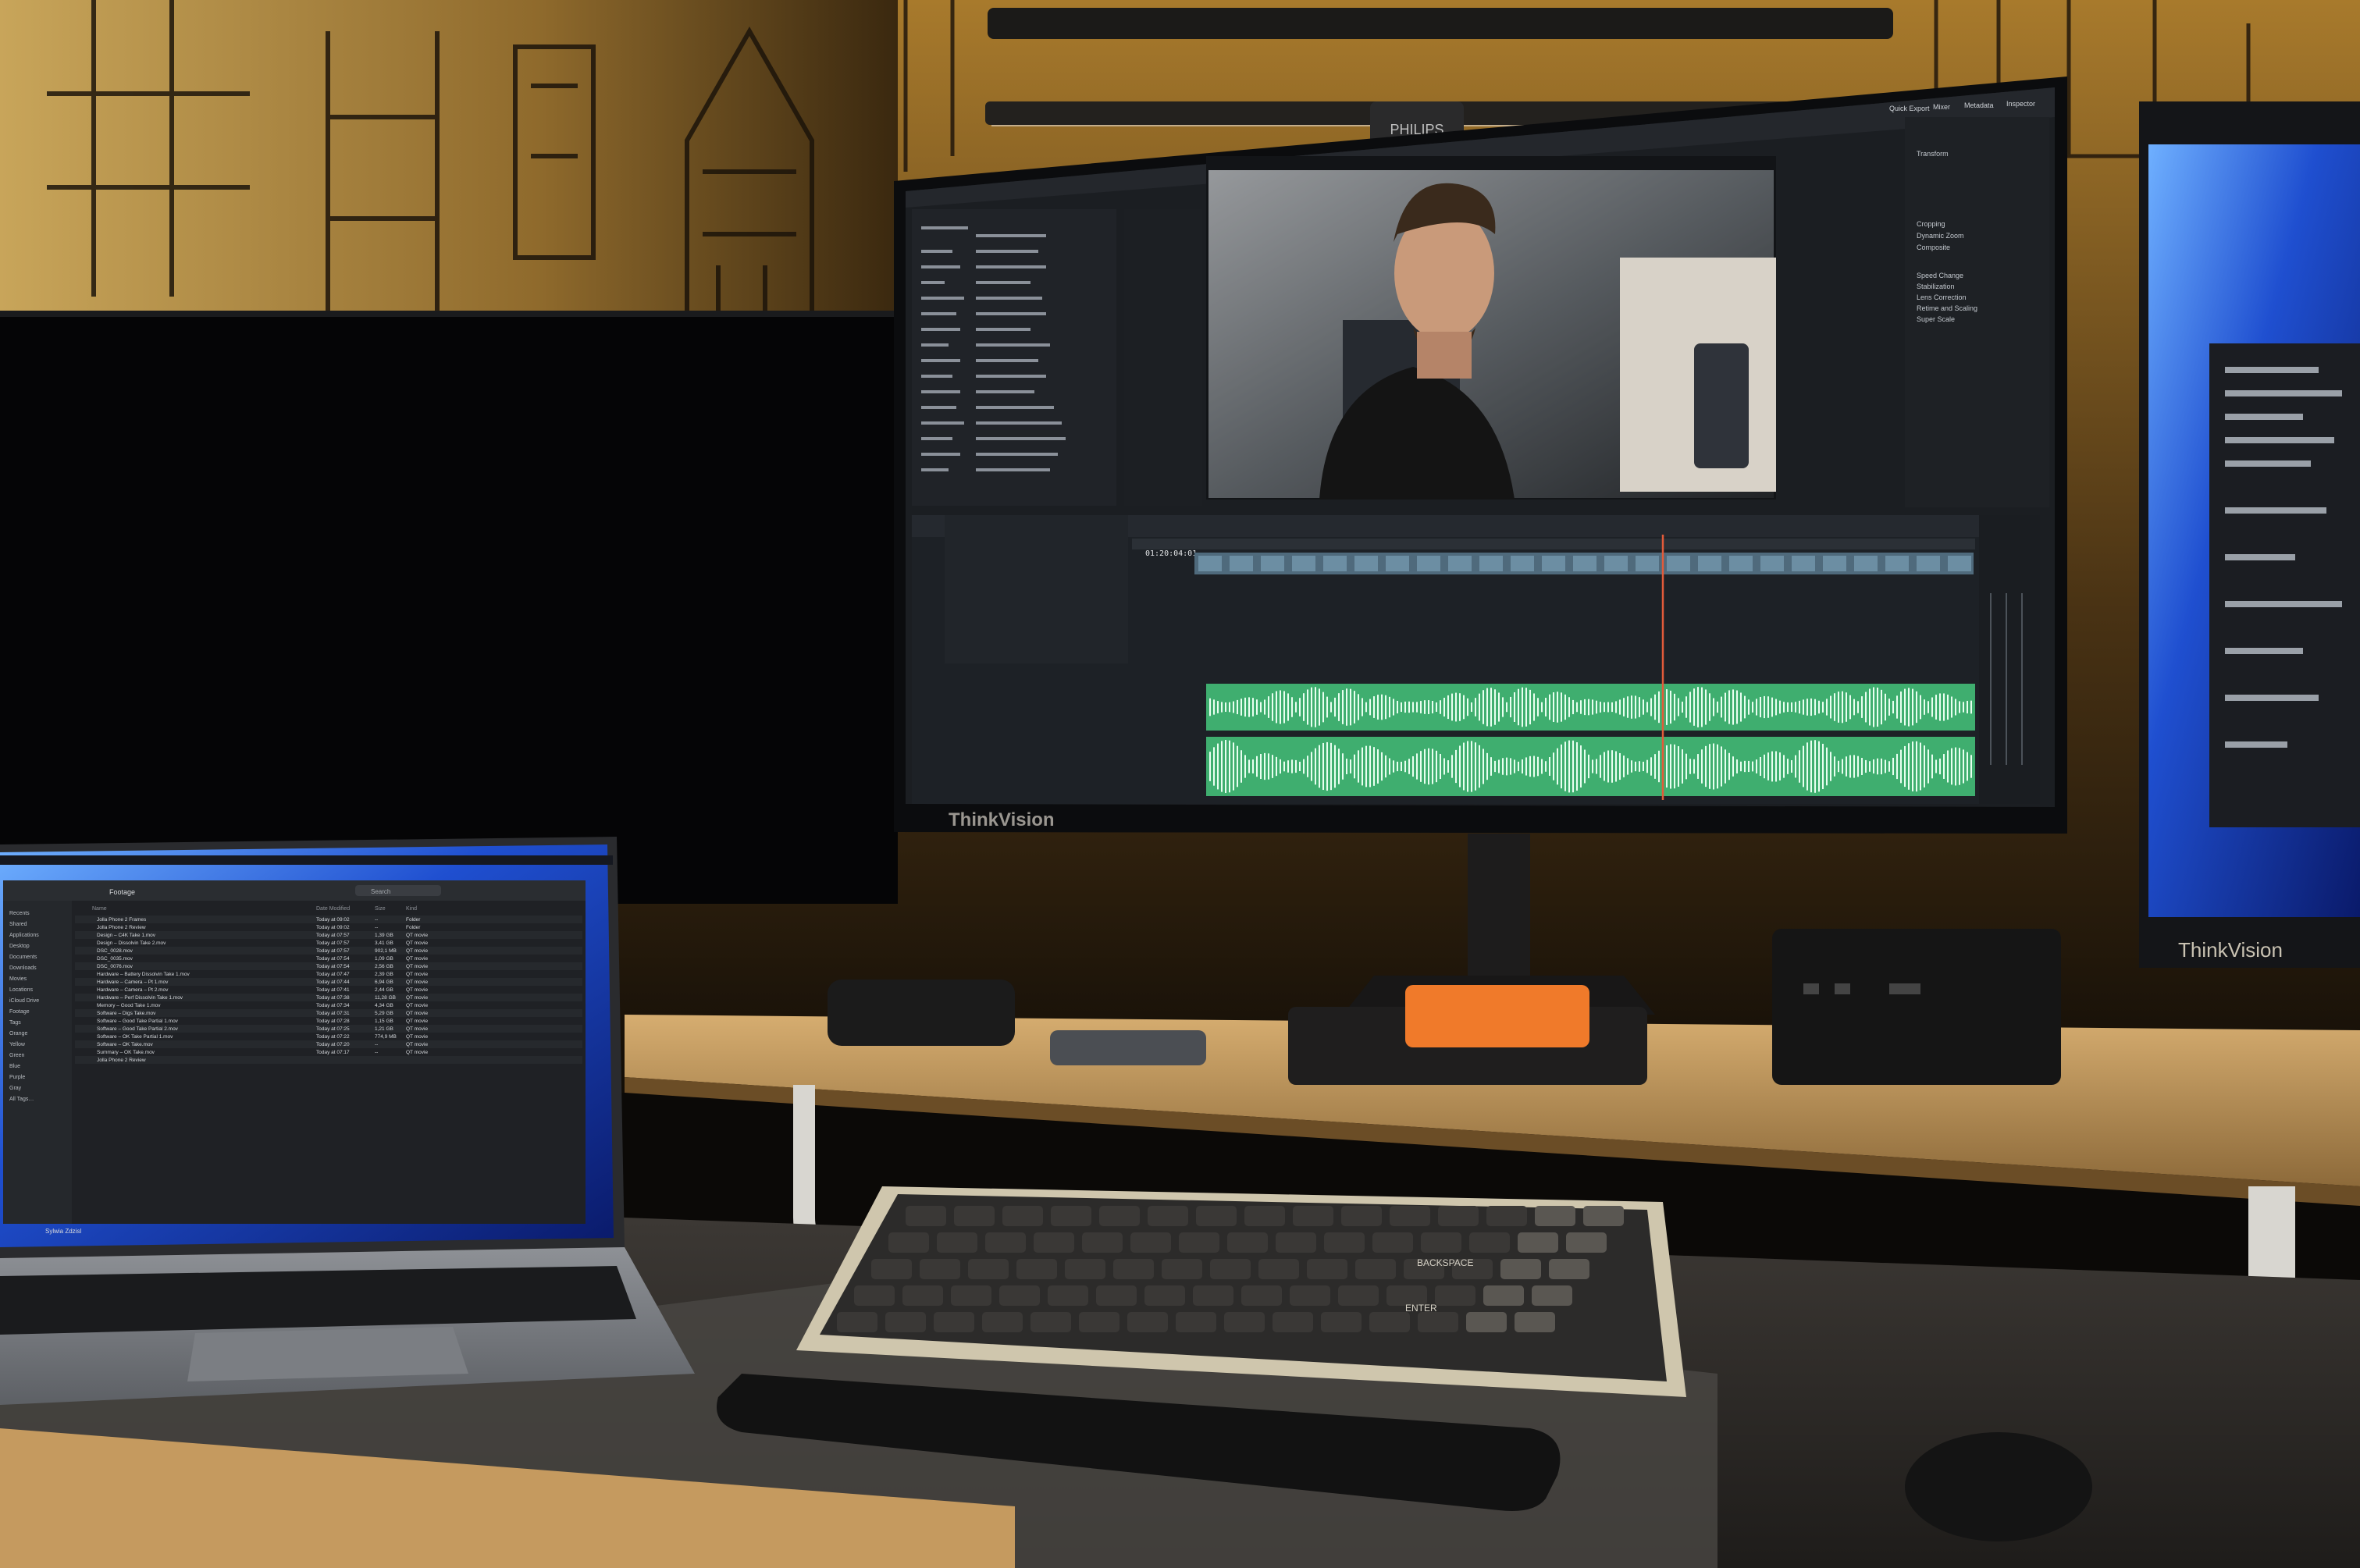 This screenshot has width=2360, height=1568. I want to click on finder-row: Jolla Phone 2 Review, so click(328, 1060).